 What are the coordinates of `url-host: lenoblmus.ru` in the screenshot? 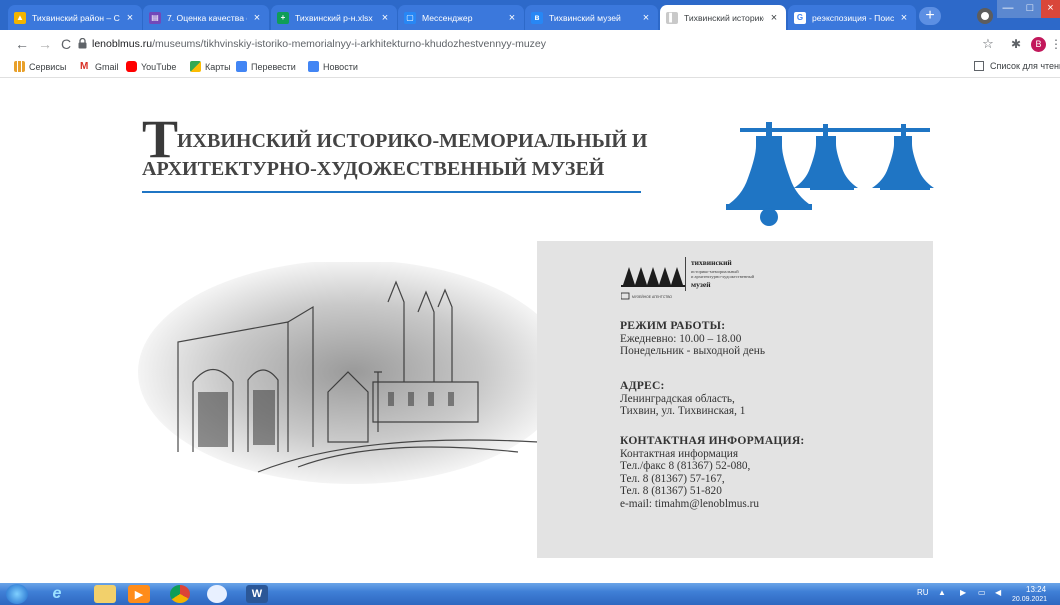 It's located at (122, 44).